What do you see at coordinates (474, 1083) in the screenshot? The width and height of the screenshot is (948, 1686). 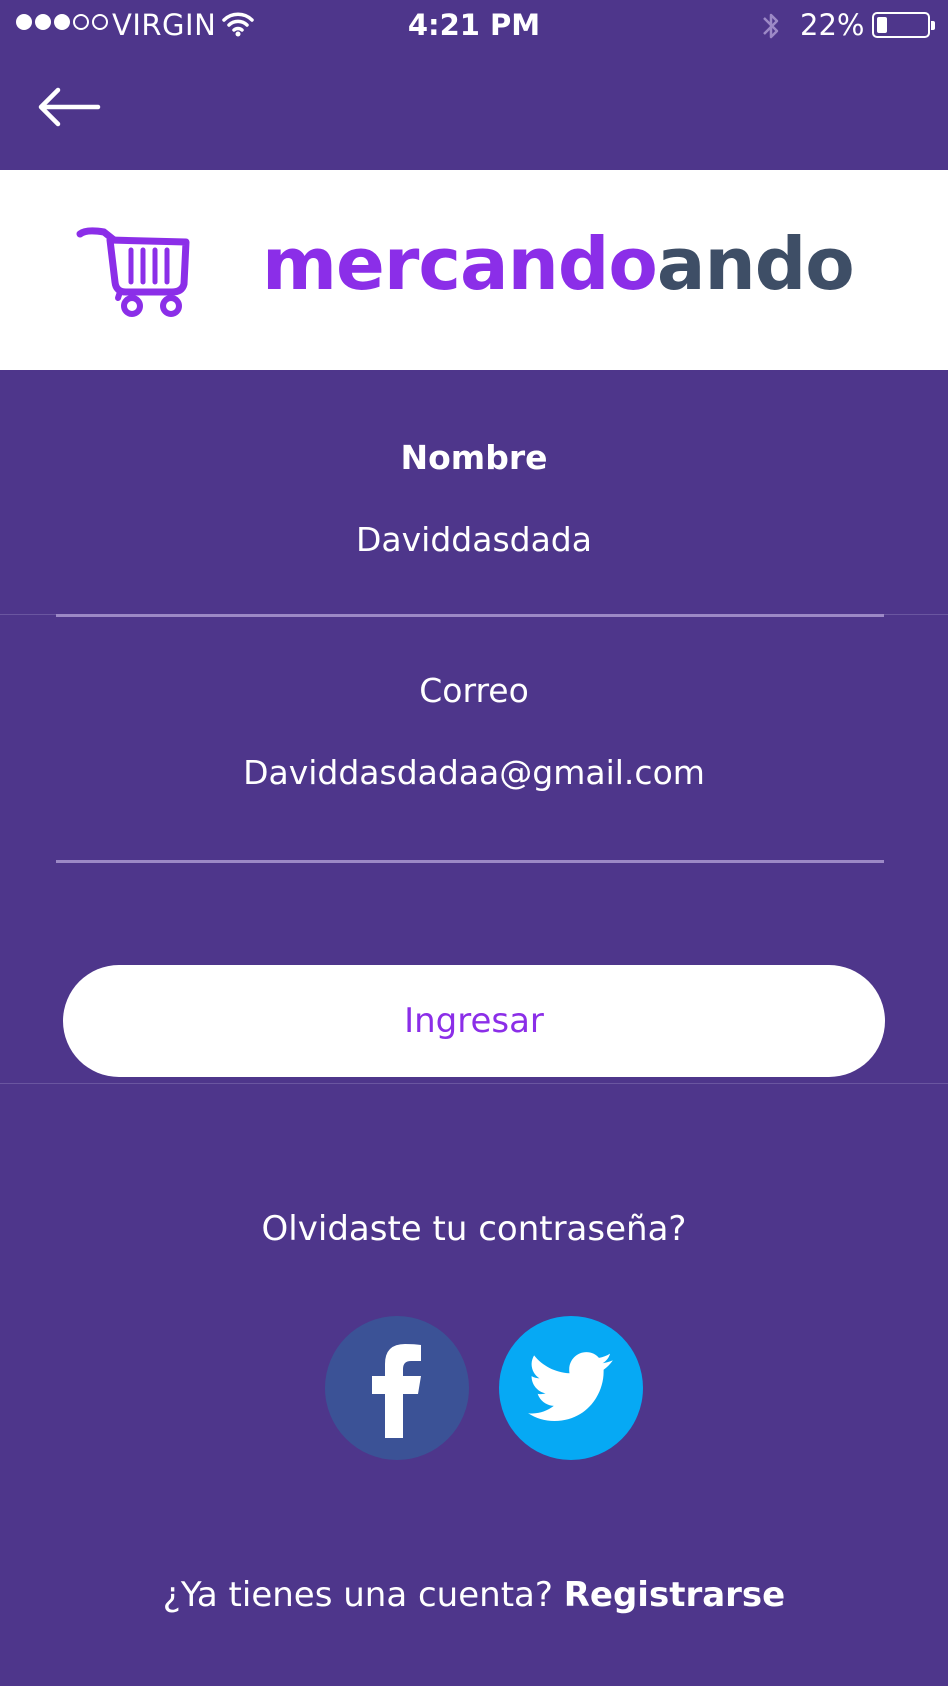 I see `divider` at bounding box center [474, 1083].